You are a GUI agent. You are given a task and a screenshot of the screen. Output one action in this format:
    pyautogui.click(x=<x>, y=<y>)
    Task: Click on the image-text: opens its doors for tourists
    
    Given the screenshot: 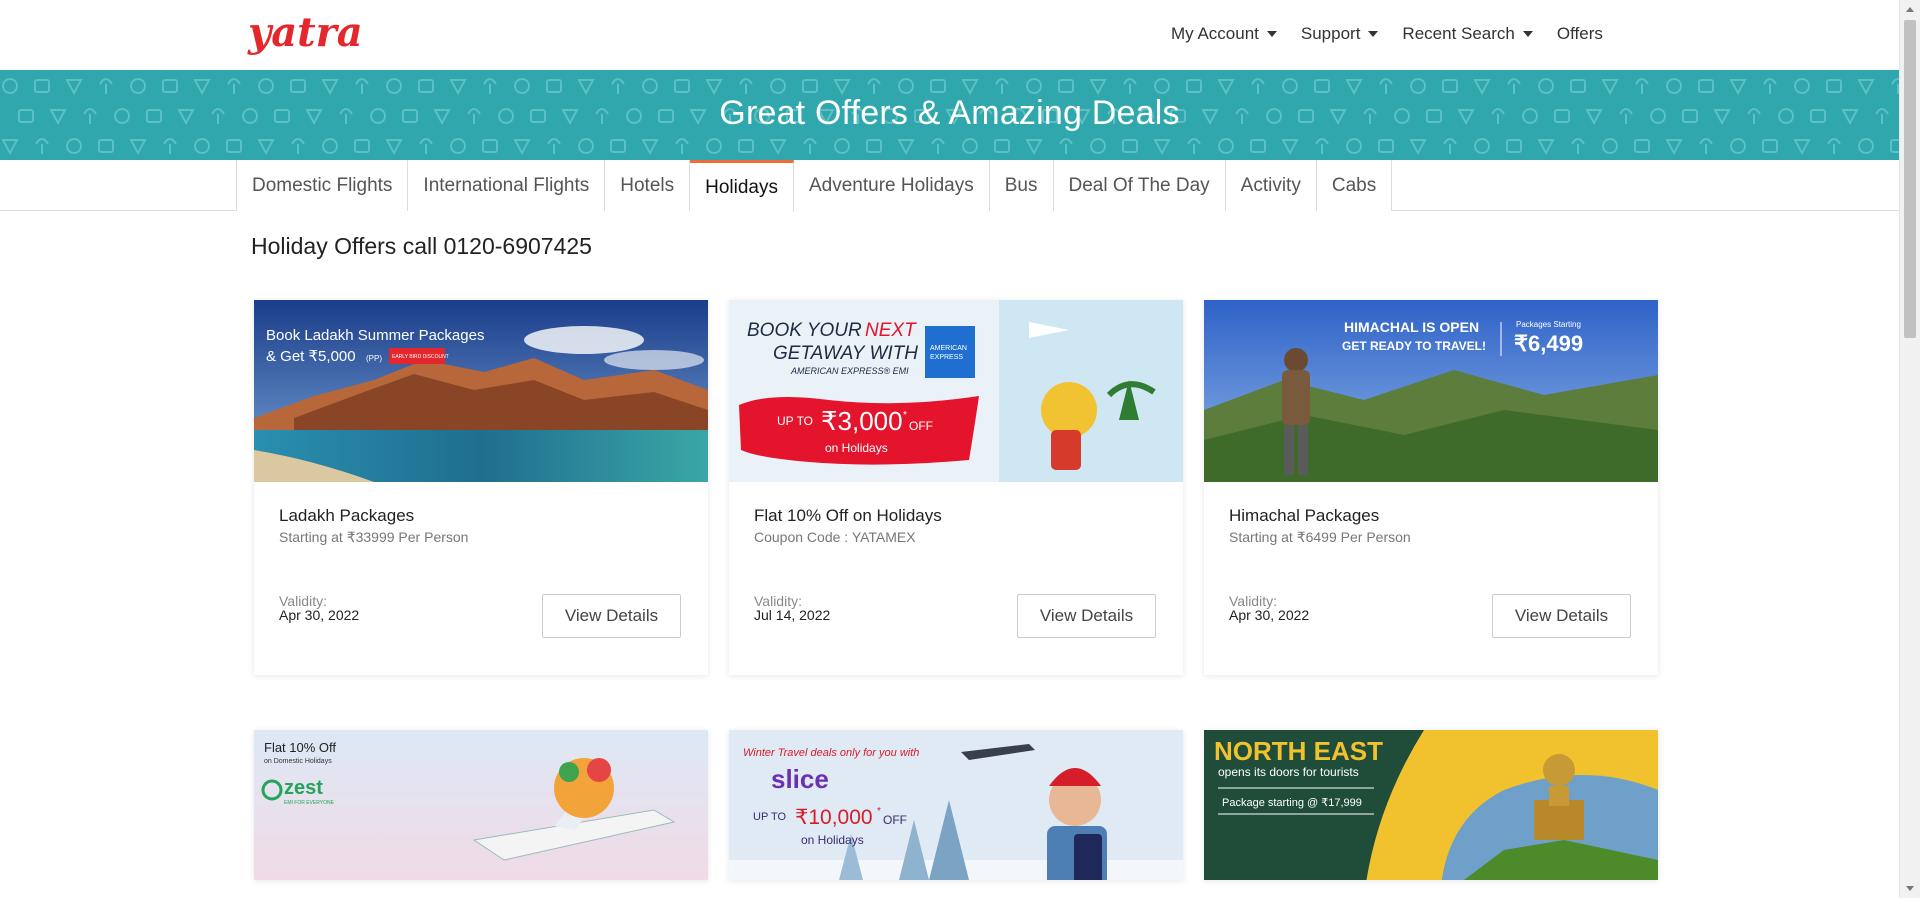 What is the action you would take?
    pyautogui.click(x=1288, y=772)
    